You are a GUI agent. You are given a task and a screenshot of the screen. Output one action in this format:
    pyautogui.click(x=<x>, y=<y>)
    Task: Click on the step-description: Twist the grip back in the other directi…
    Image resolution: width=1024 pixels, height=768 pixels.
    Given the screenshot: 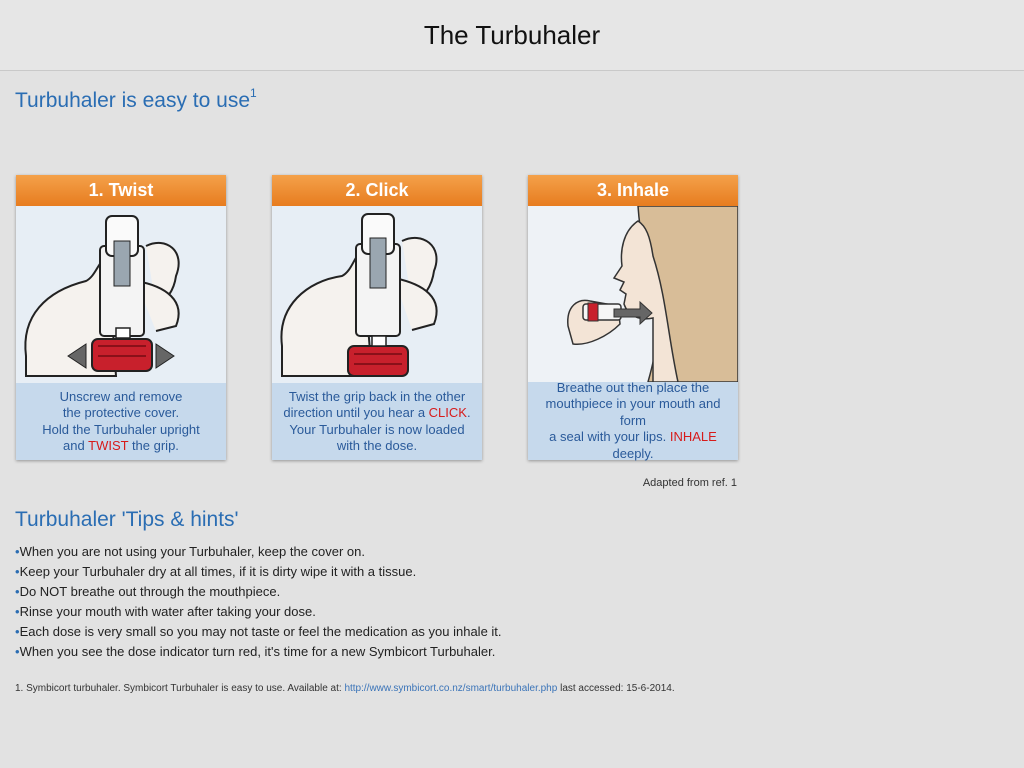 What is the action you would take?
    pyautogui.click(x=377, y=421)
    